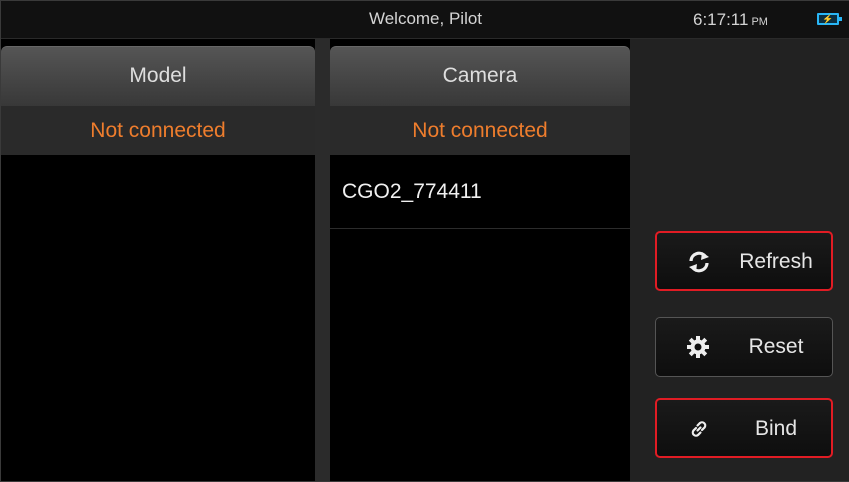 Image resolution: width=849 pixels, height=482 pixels. Describe the element at coordinates (158, 76) in the screenshot. I see `model-header: Model` at that location.